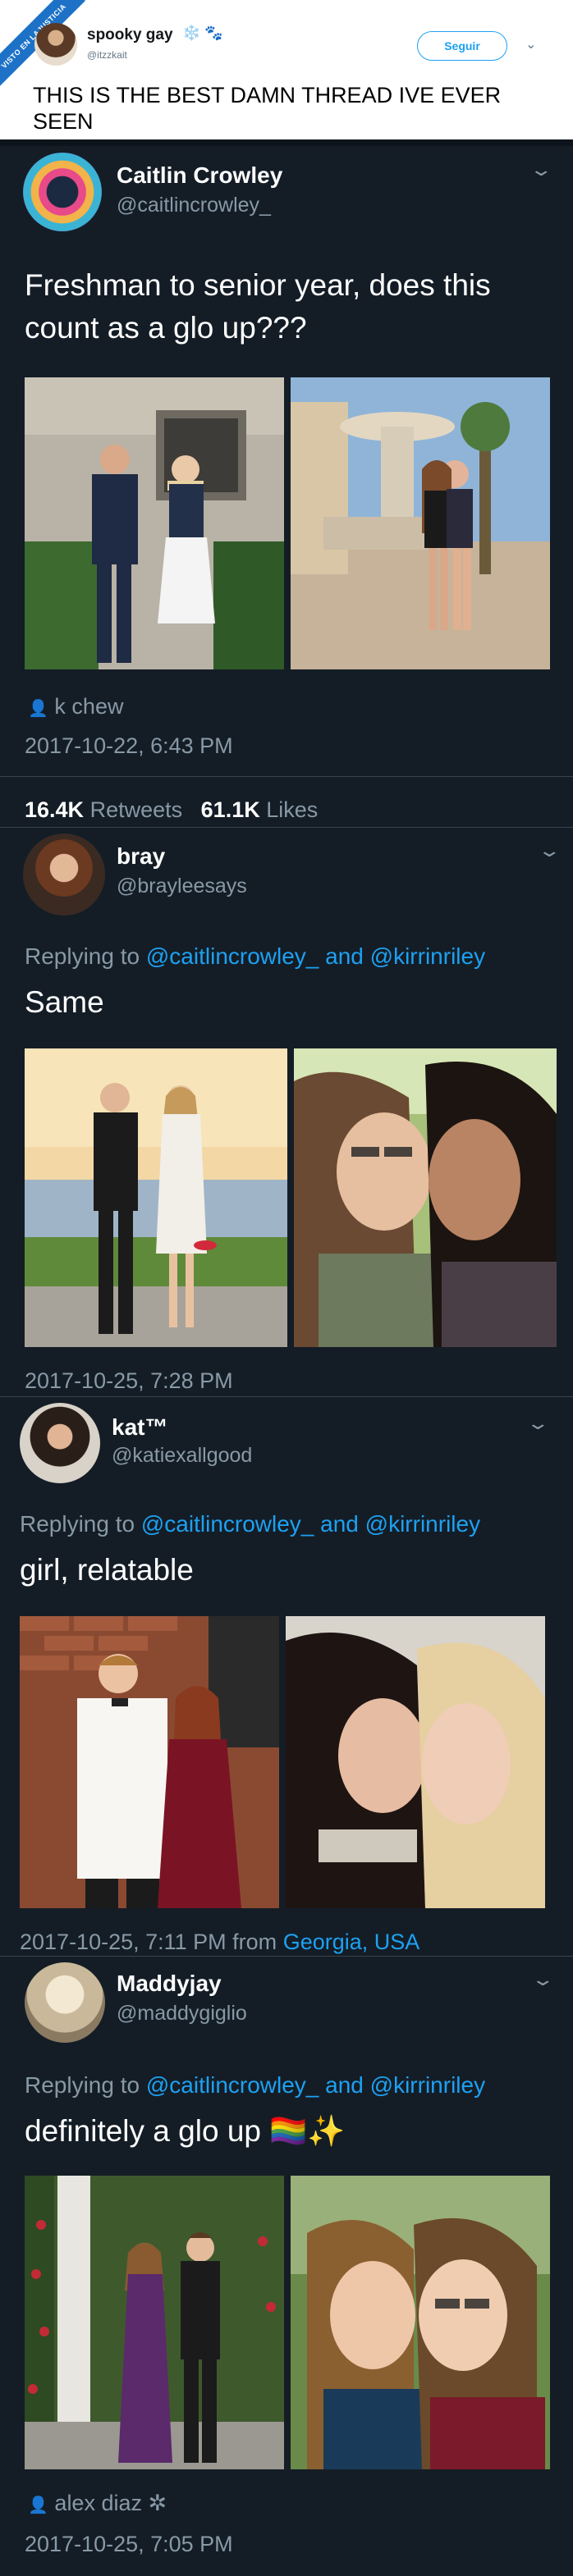 This screenshot has width=573, height=2576. Describe the element at coordinates (202, 33) in the screenshot. I see `name-emojis: ❄️ 🐾` at that location.